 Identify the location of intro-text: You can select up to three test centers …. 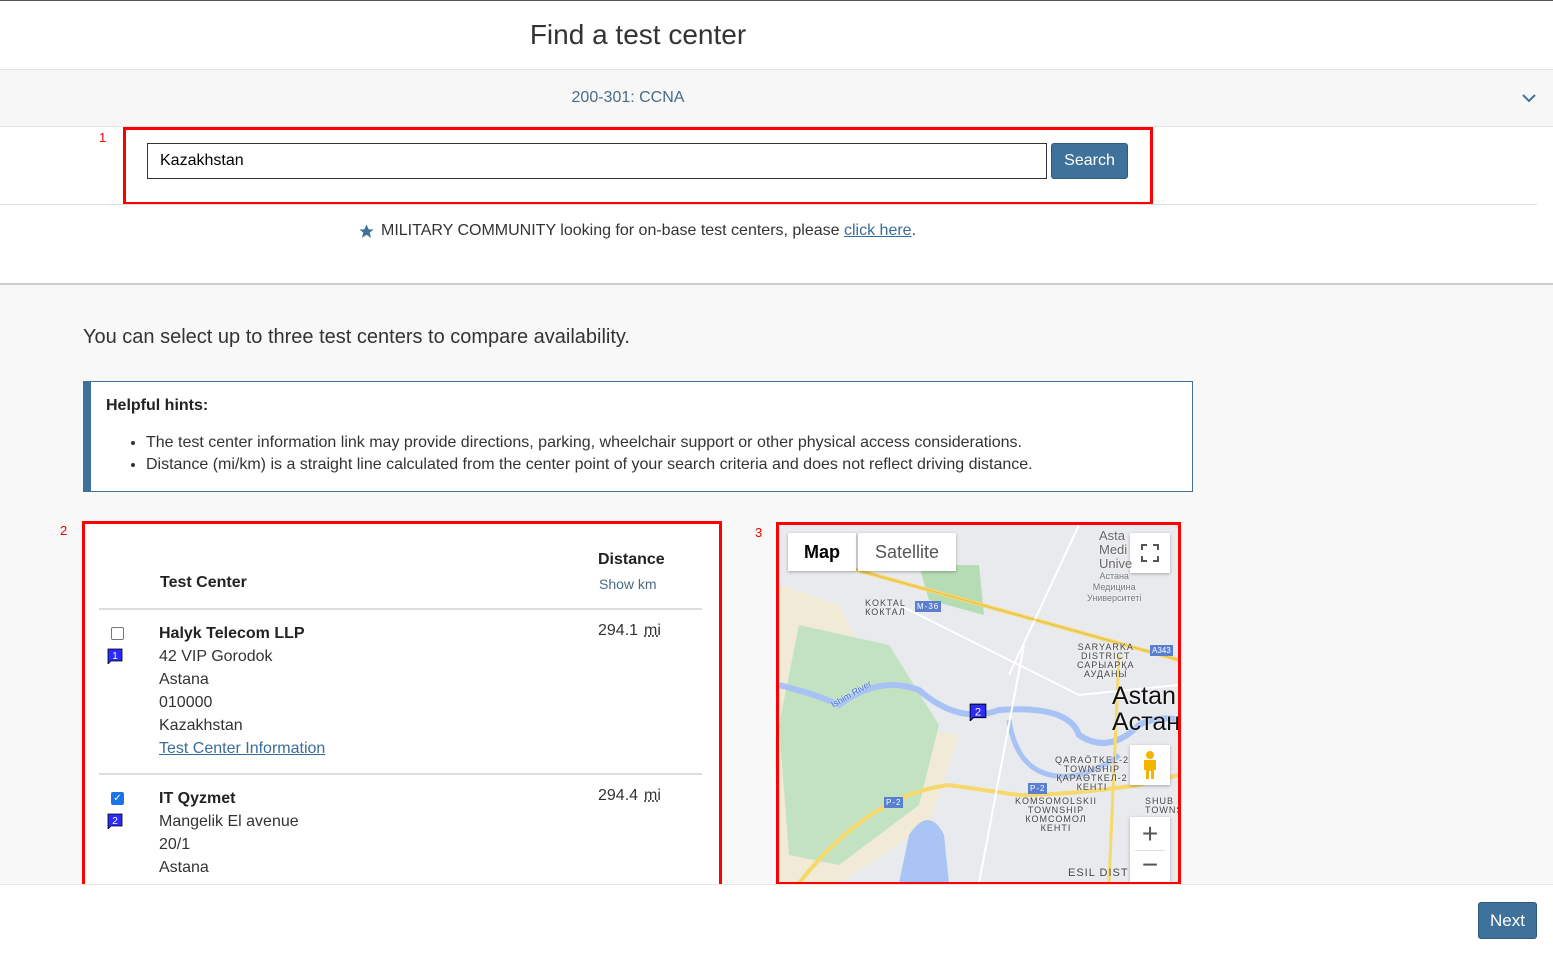
(356, 337).